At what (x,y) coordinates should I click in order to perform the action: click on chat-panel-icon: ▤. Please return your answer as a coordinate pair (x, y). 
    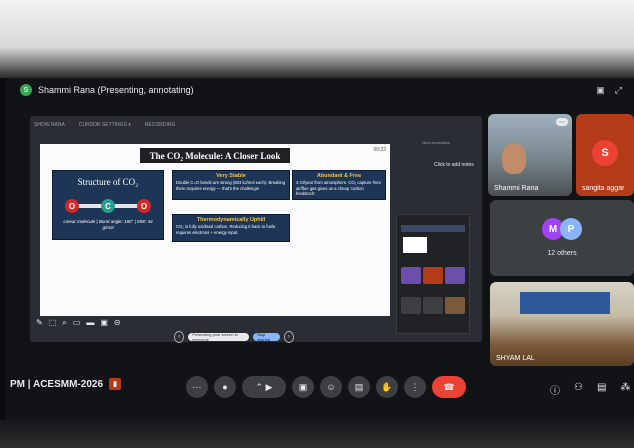
    Looking at the image, I should click on (601, 389).